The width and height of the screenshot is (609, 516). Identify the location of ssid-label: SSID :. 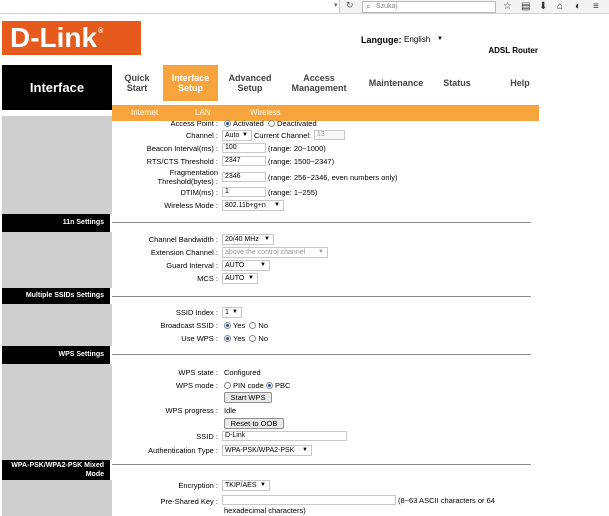
(207, 436).